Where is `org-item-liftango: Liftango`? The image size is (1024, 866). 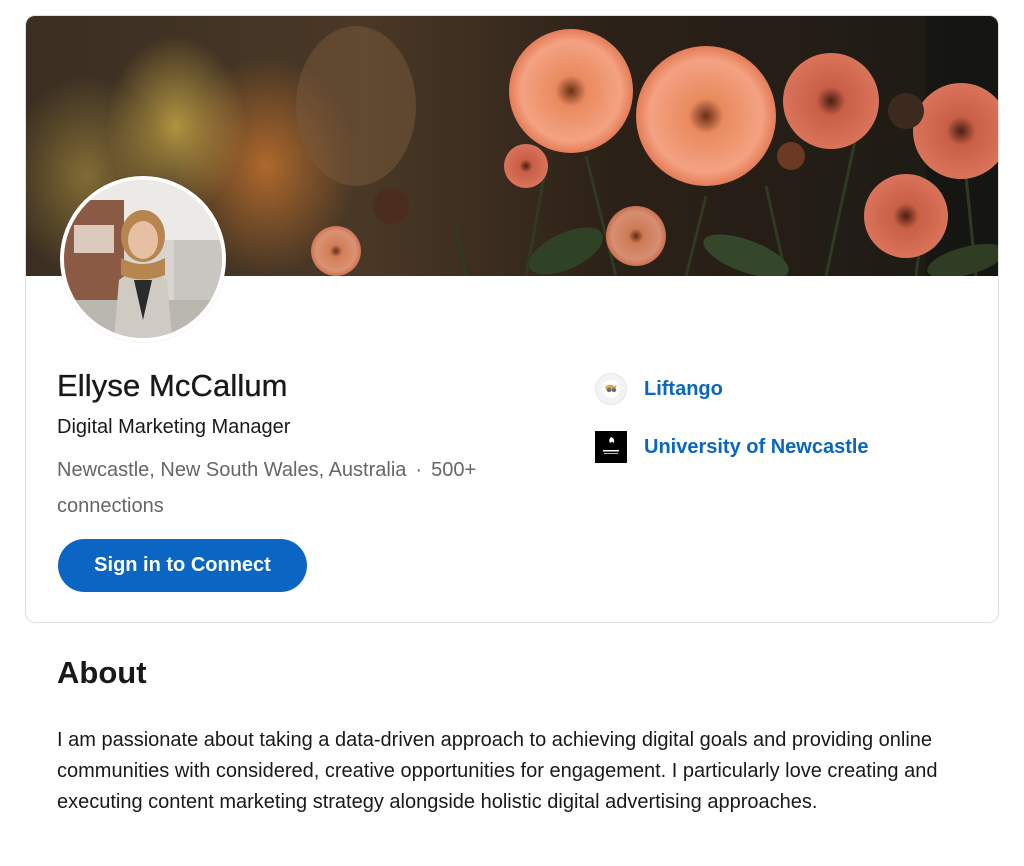
org-item-liftango: Liftango is located at coordinates (659, 389).